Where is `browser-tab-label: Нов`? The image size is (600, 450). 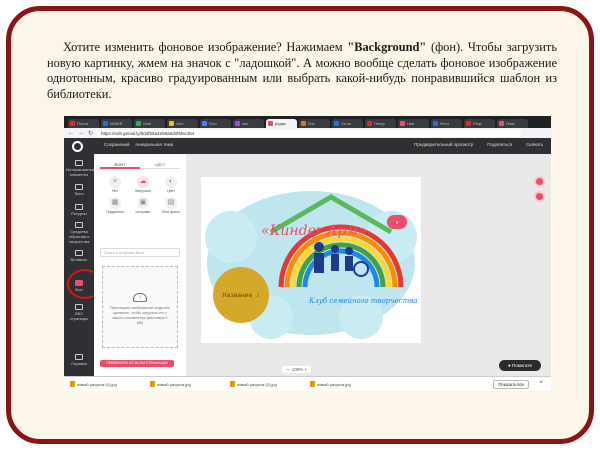
browser-tab-label: Нов is located at coordinates (411, 123).